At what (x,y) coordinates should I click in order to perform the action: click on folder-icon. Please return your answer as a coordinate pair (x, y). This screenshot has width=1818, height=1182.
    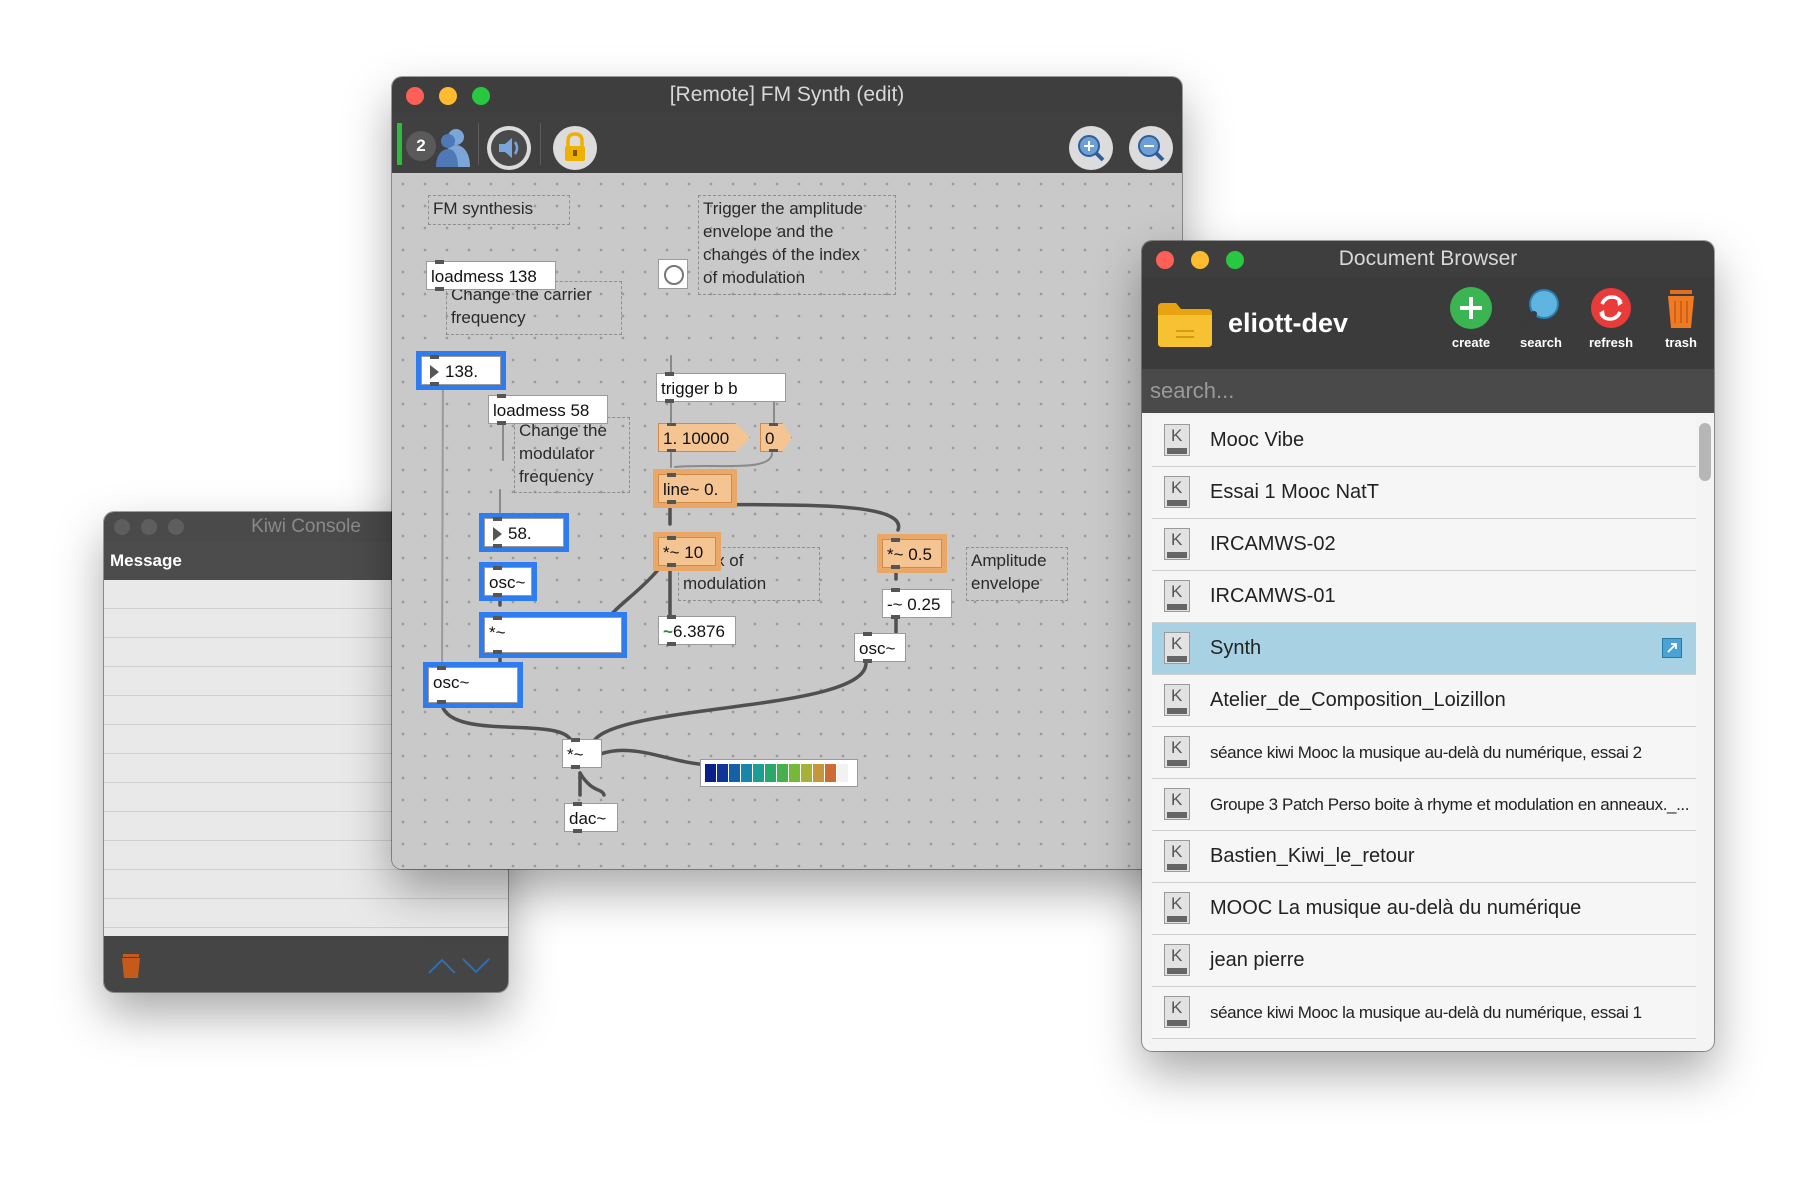
    Looking at the image, I should click on (1185, 325).